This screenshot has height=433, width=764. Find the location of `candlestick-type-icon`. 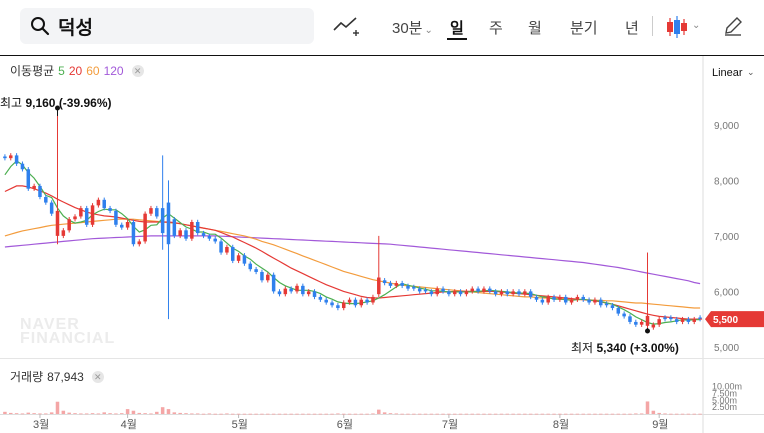

candlestick-type-icon is located at coordinates (677, 27).